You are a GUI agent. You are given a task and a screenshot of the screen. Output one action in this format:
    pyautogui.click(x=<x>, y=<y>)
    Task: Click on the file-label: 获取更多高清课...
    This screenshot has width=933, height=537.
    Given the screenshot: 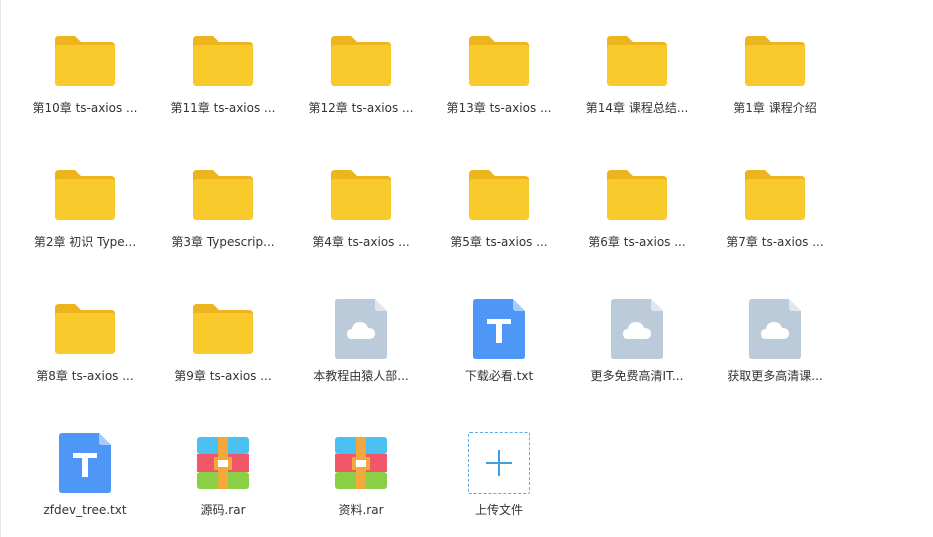 What is the action you would take?
    pyautogui.click(x=775, y=376)
    